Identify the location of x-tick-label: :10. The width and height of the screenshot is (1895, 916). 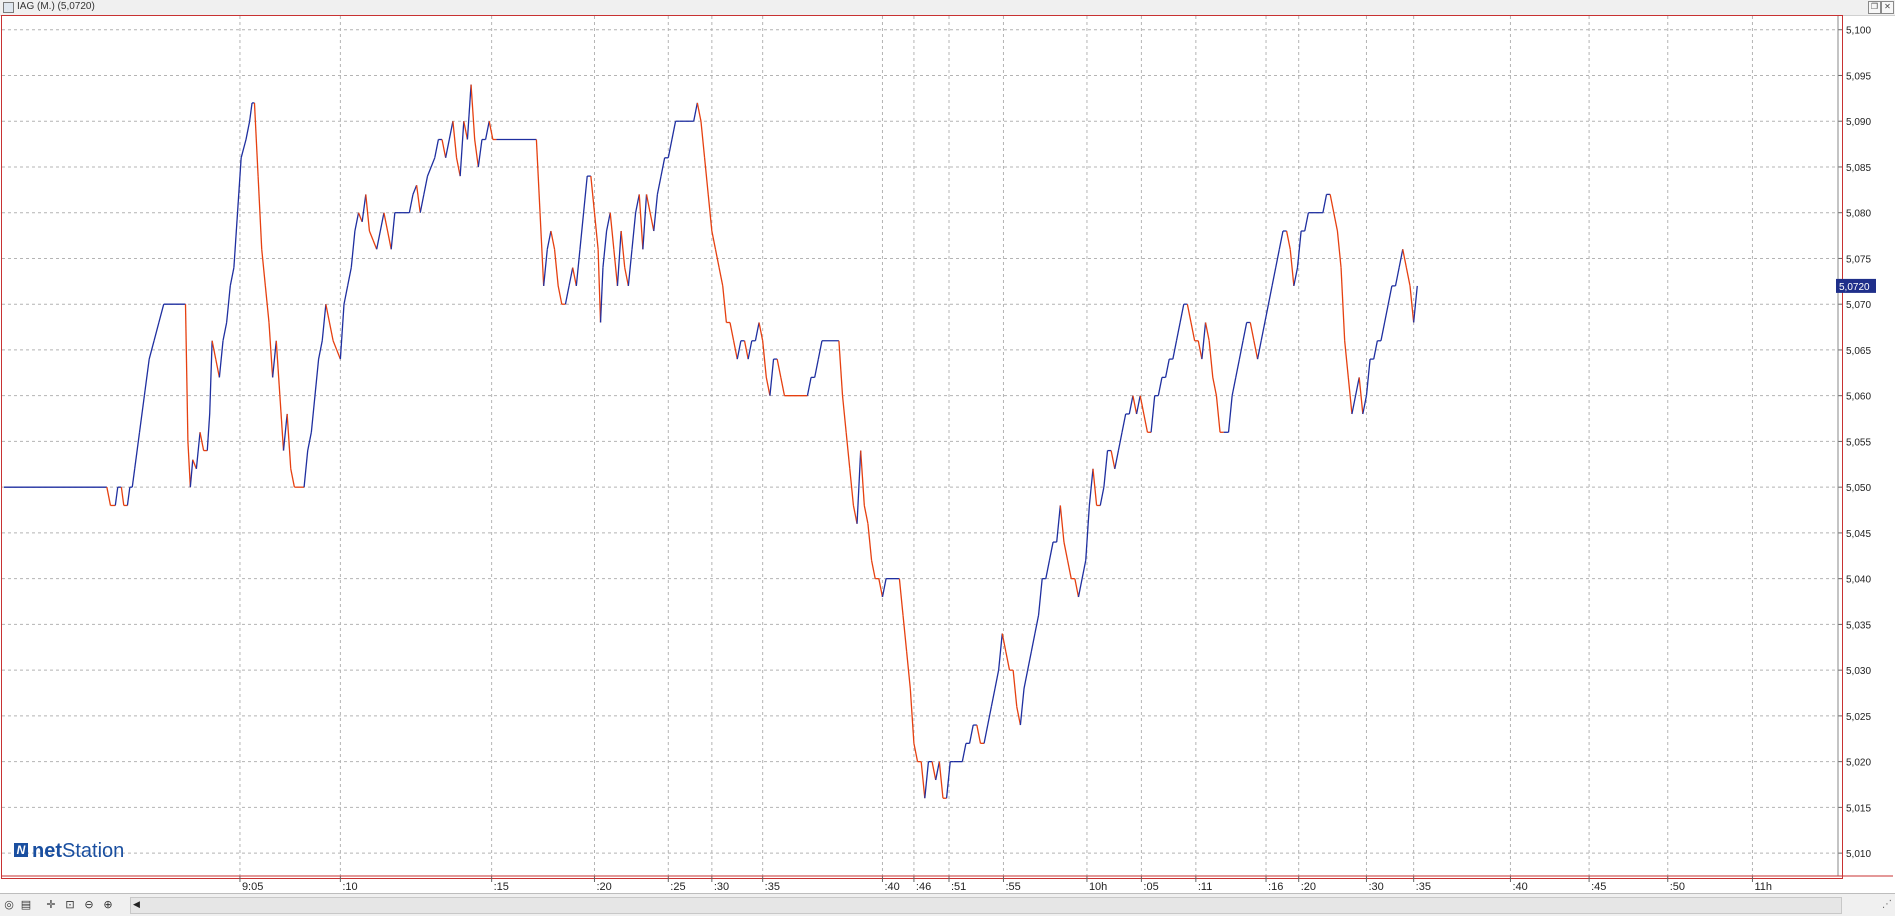
(349, 887).